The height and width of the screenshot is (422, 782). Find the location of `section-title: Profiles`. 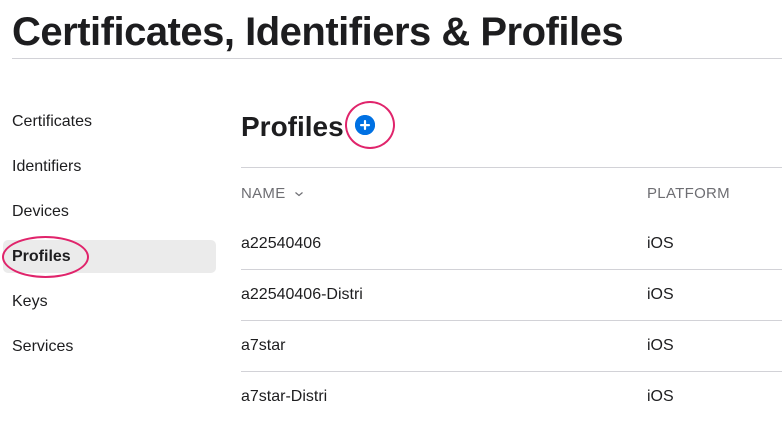

section-title: Profiles is located at coordinates (292, 126).